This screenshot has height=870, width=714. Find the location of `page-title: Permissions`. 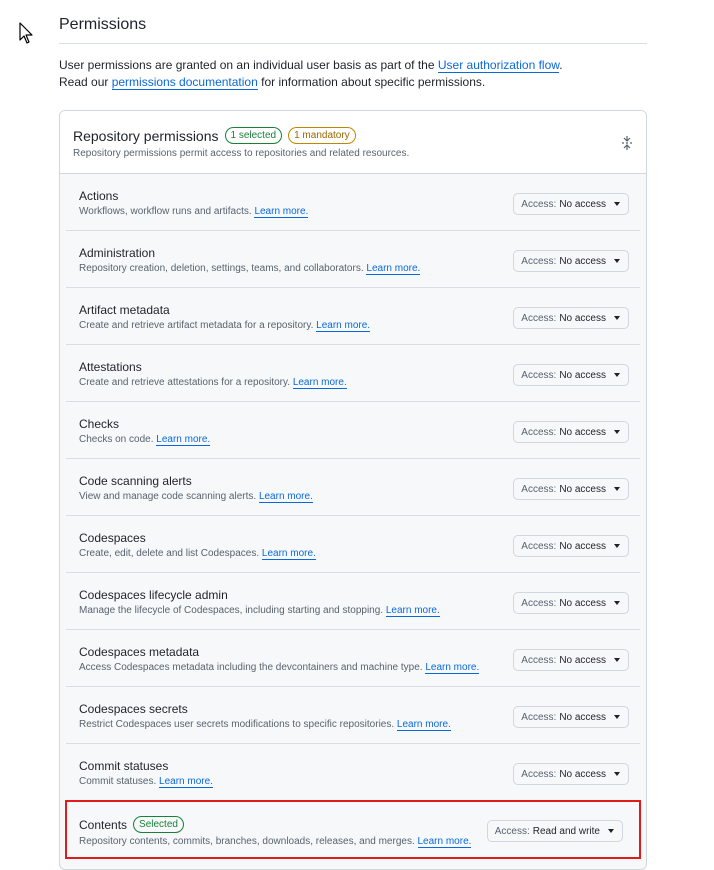

page-title: Permissions is located at coordinates (103, 24).